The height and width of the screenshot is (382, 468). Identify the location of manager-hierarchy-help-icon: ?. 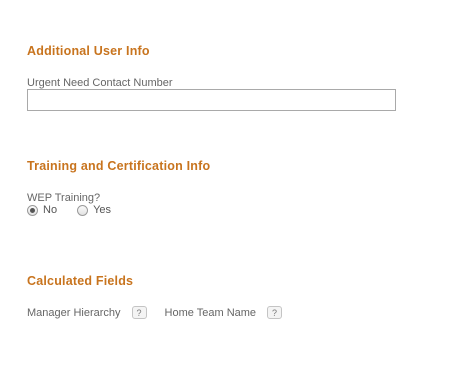
(139, 312).